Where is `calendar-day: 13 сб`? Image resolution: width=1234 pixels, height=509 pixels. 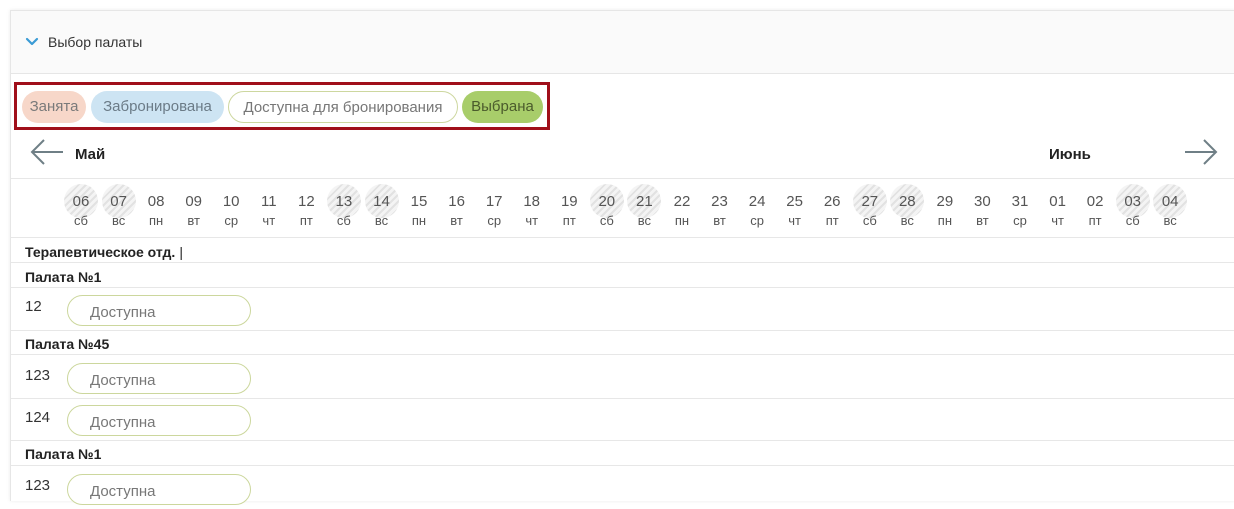
calendar-day: 13 сб is located at coordinates (343, 209).